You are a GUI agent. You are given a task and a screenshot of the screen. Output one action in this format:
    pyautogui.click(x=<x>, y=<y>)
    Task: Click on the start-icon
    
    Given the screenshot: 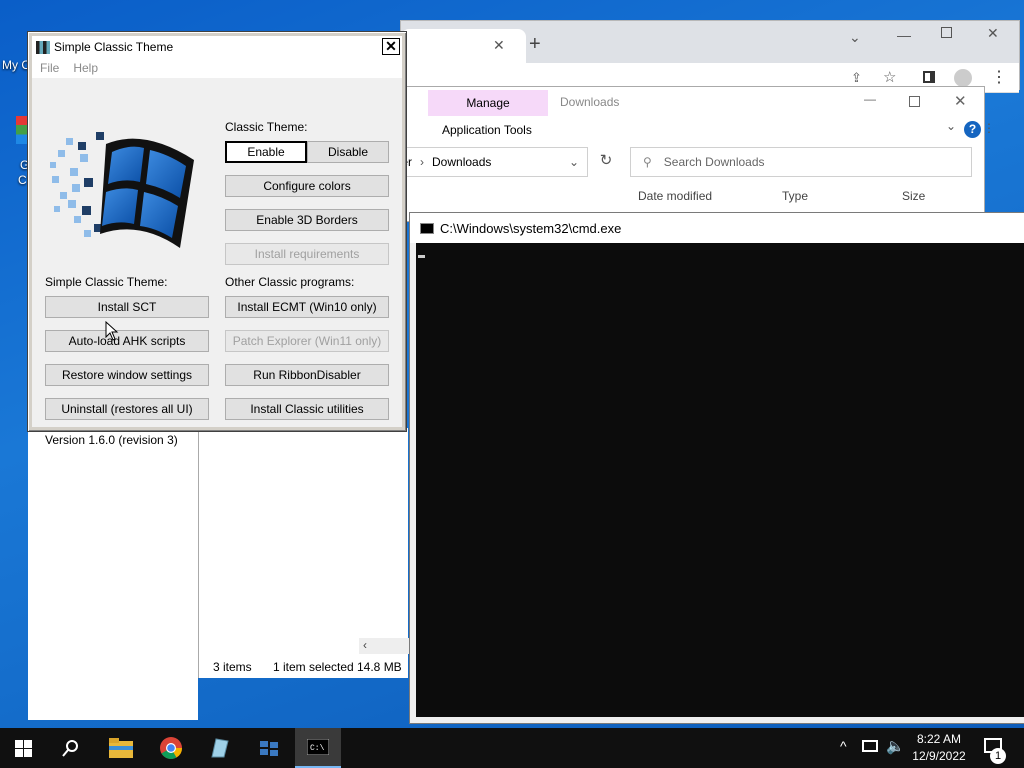 What is the action you would take?
    pyautogui.click(x=23, y=748)
    